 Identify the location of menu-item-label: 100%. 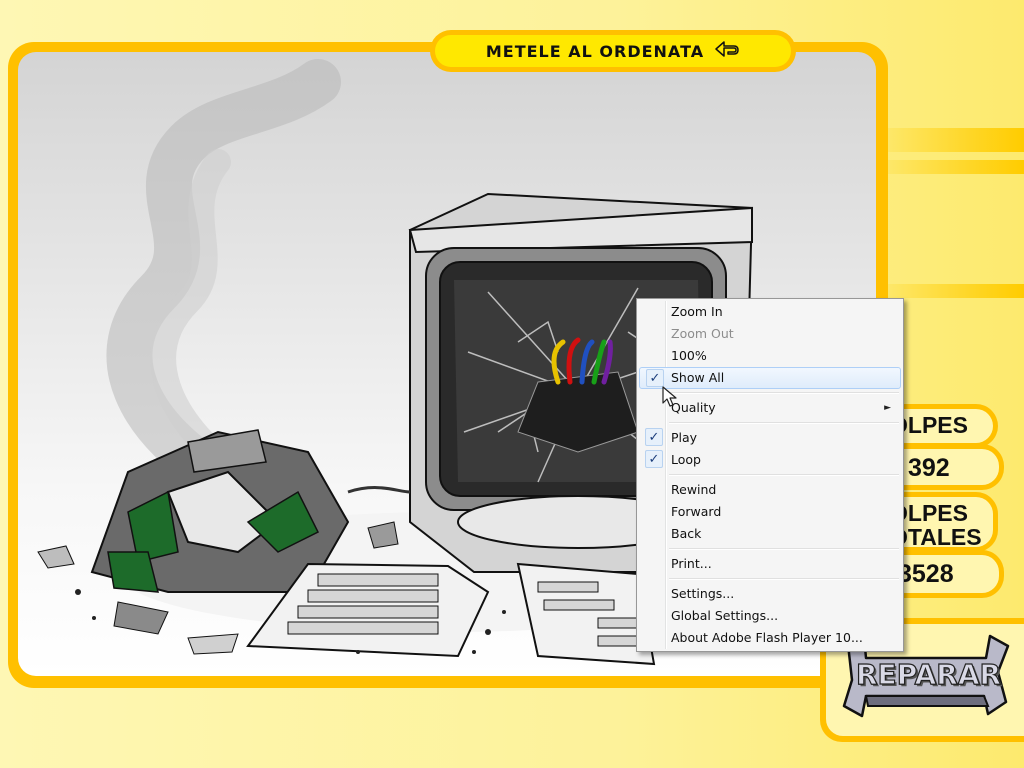
(689, 355).